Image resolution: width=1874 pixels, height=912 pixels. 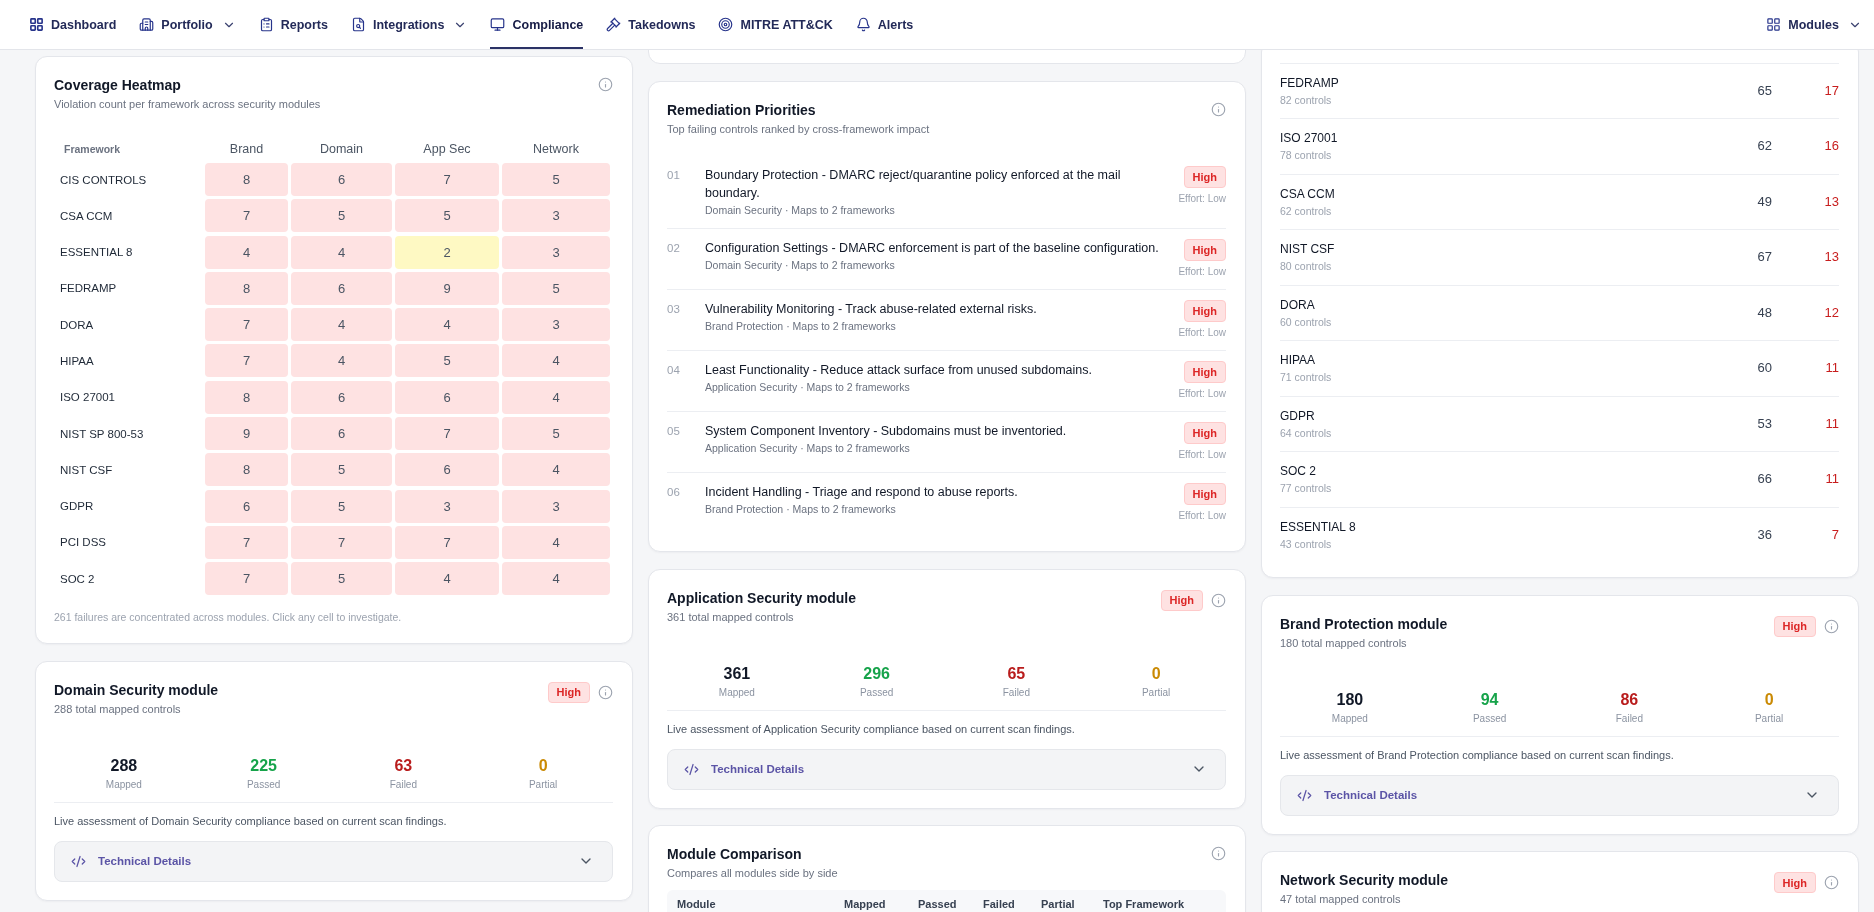 What do you see at coordinates (1304, 795) in the screenshot?
I see `code-icon` at bounding box center [1304, 795].